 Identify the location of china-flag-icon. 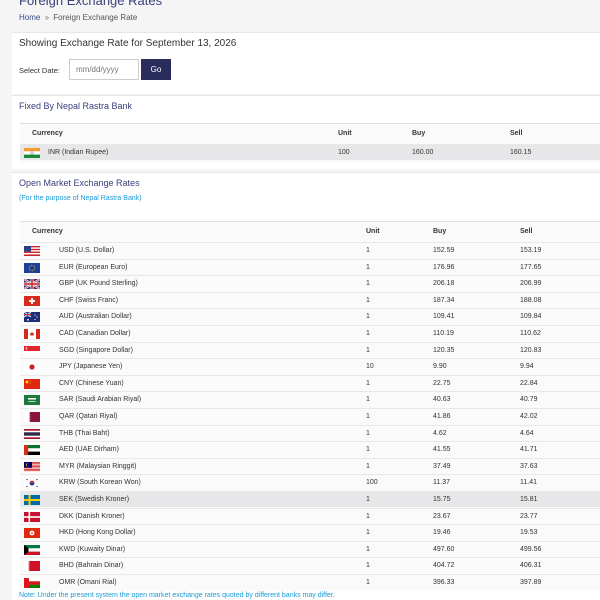
(32, 383).